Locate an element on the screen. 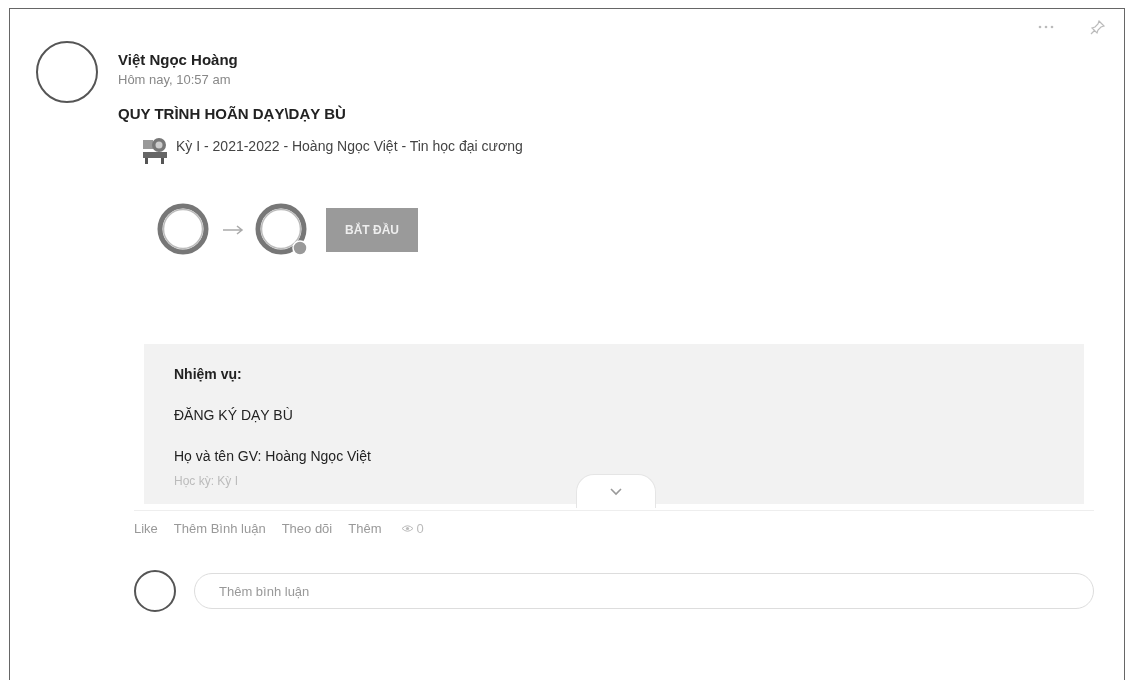 This screenshot has height=691, width=1131. more-icon is located at coordinates (1046, 27).